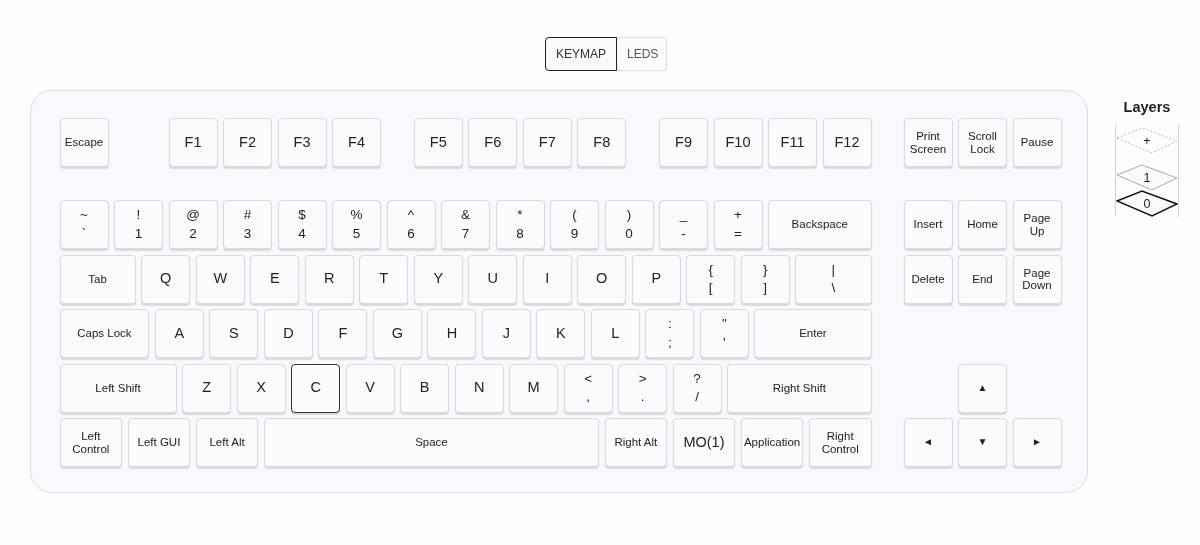 The width and height of the screenshot is (1200, 545). What do you see at coordinates (493, 142) in the screenshot?
I see `keyboard-key: F6` at bounding box center [493, 142].